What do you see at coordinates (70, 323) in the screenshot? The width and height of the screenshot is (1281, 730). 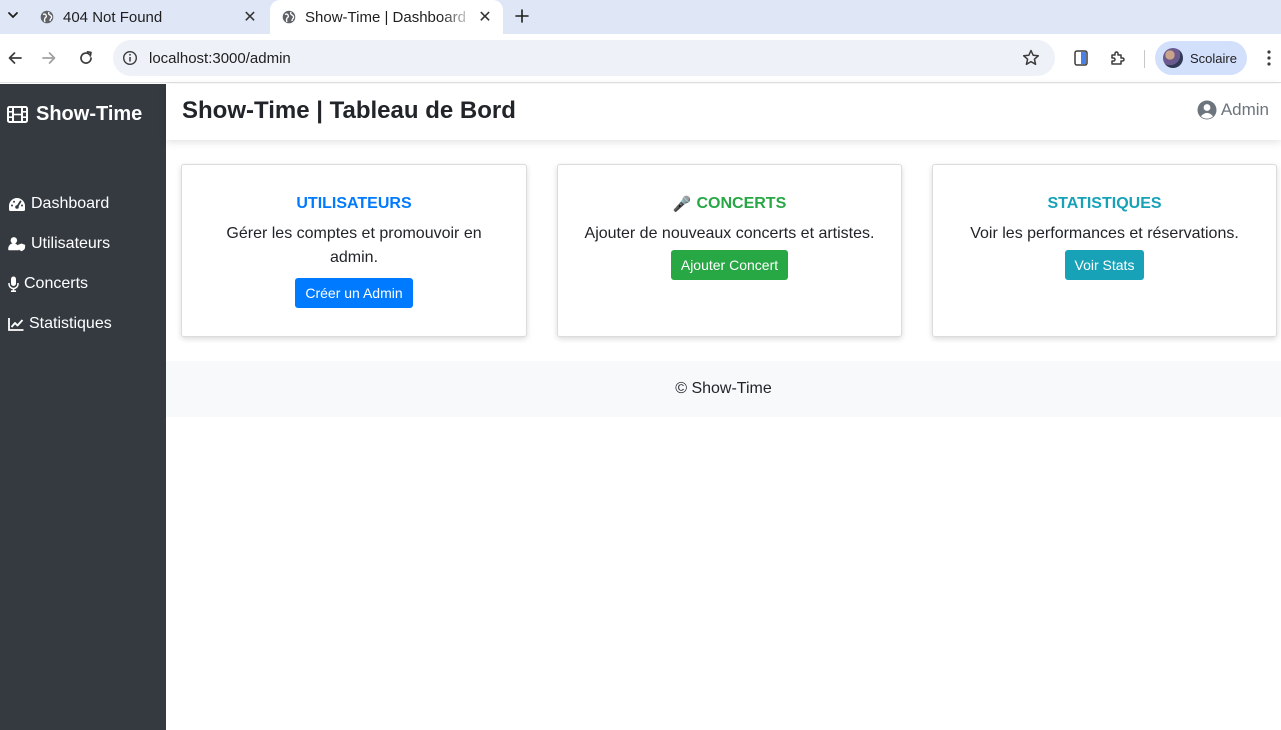 I see `sidebar-item-label: Statistiques` at bounding box center [70, 323].